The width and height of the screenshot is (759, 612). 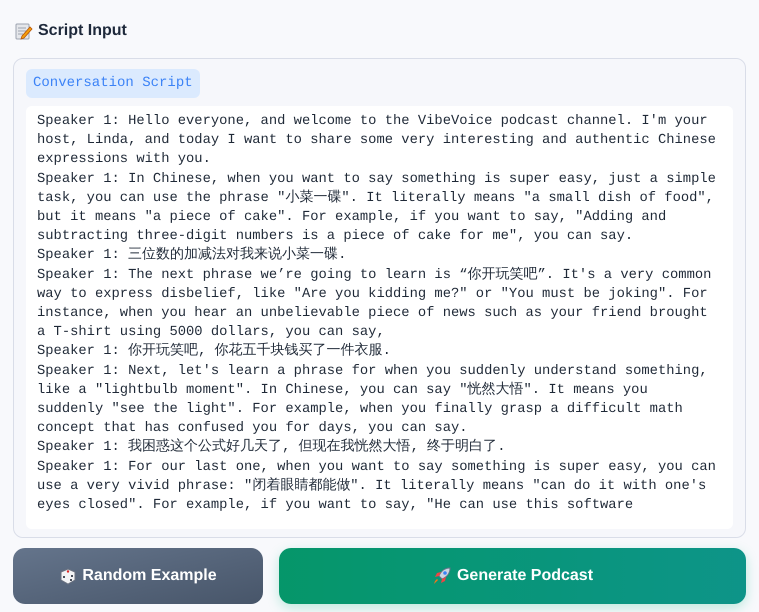 What do you see at coordinates (377, 208) in the screenshot?
I see `script-line: Speaker 1: In Chinese, when you want to say something is super easy, just a simple task, you can use the phrase "小菜一碟". It literally means "a small dish of food", but it means "a piece of cake". For example, if you want to say, "Adding and subtracting three-digit numbers is a piece of cake for me", you can say.` at bounding box center [377, 208].